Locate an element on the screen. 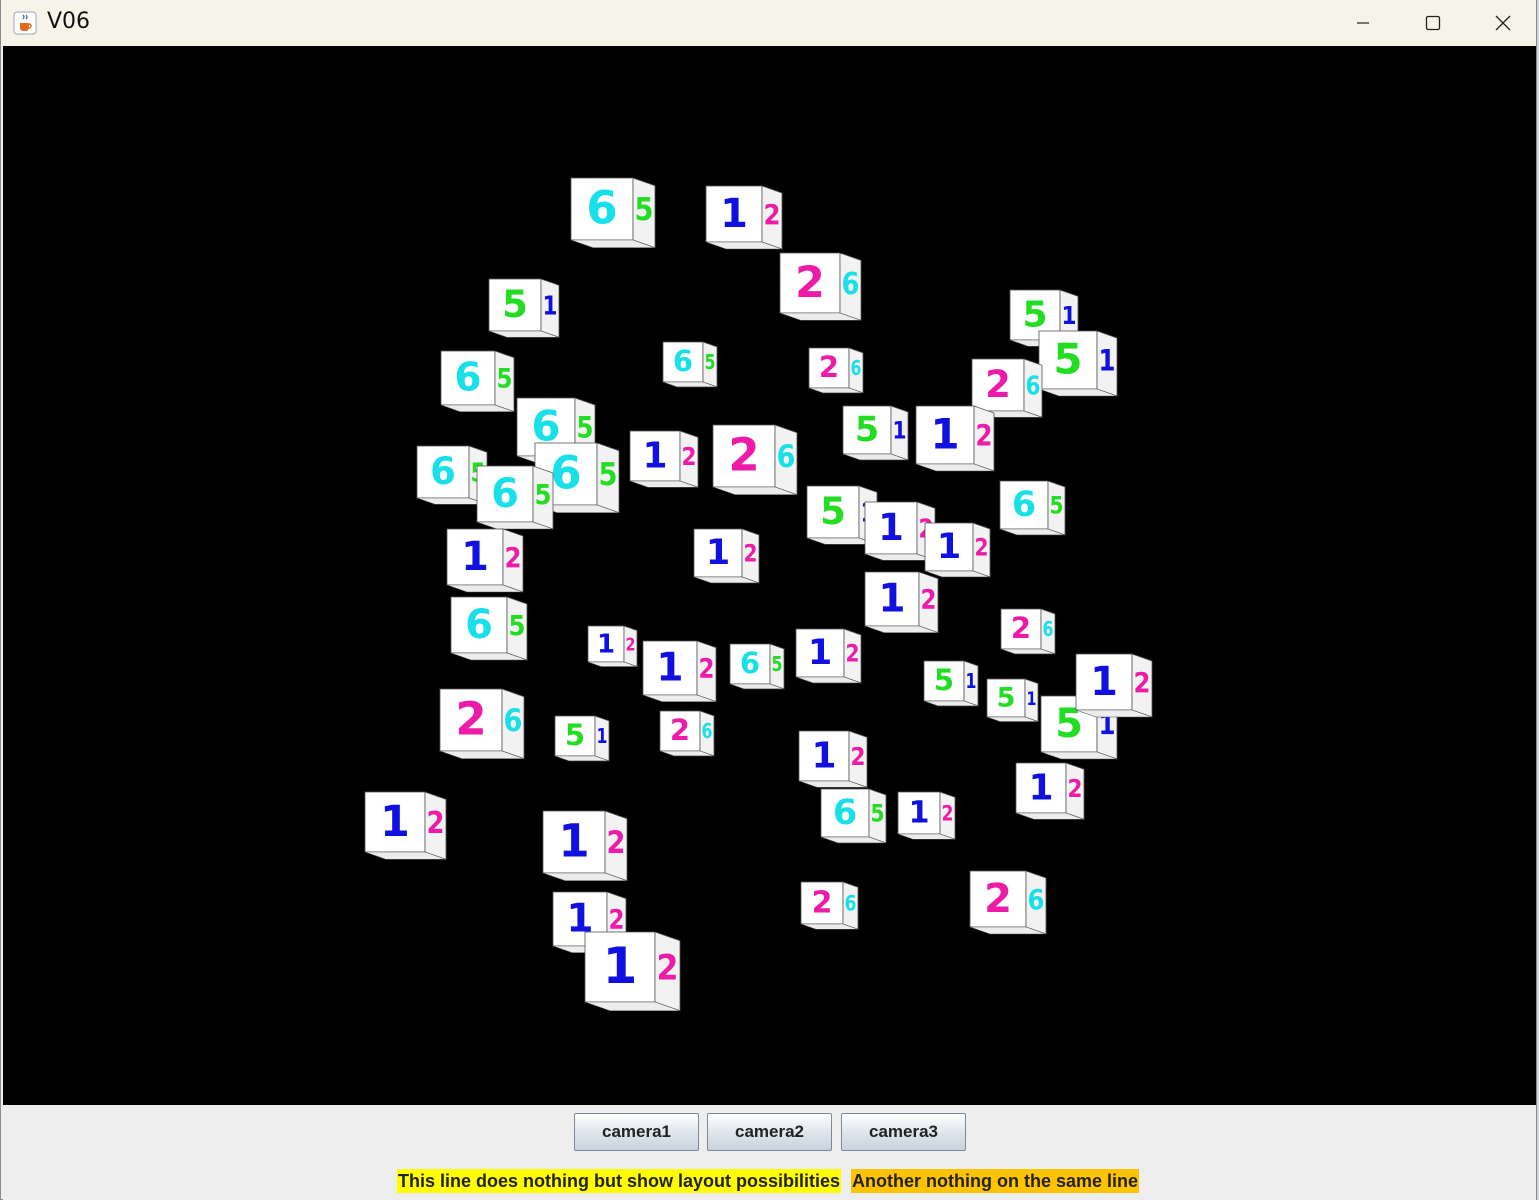 This screenshot has height=1200, width=1539. camera3-button: camera3 is located at coordinates (903, 1132).